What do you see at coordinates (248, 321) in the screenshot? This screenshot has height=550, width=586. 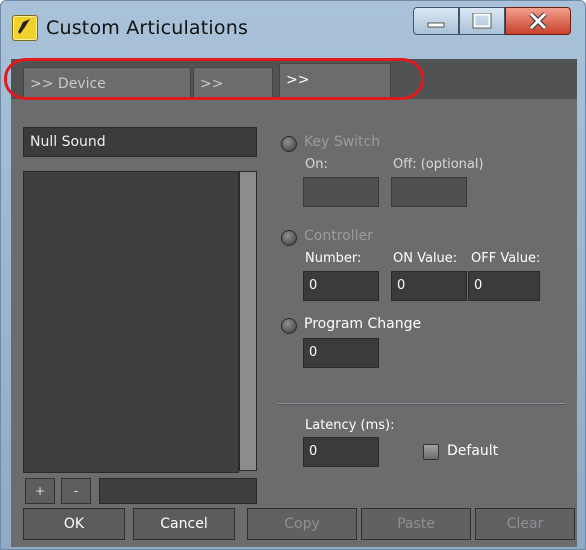 I see `sound-list-scrollbar` at bounding box center [248, 321].